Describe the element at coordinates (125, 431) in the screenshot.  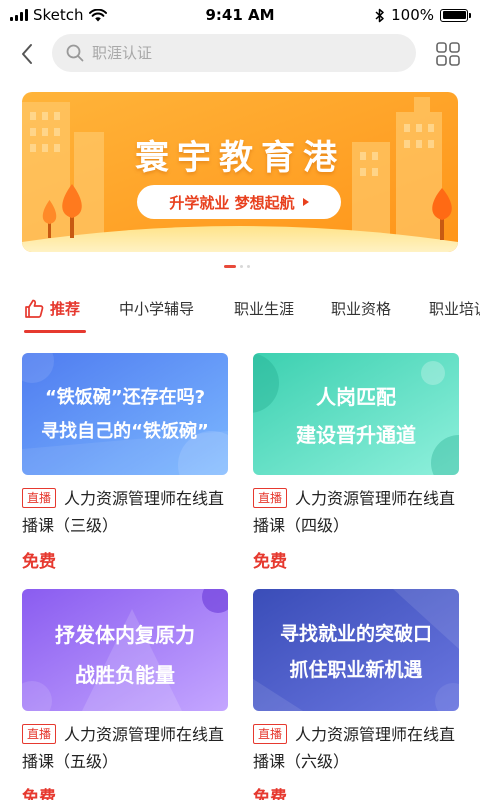
I see `thumbnail-subline: 寻找自己的“铁饭碗”` at that location.